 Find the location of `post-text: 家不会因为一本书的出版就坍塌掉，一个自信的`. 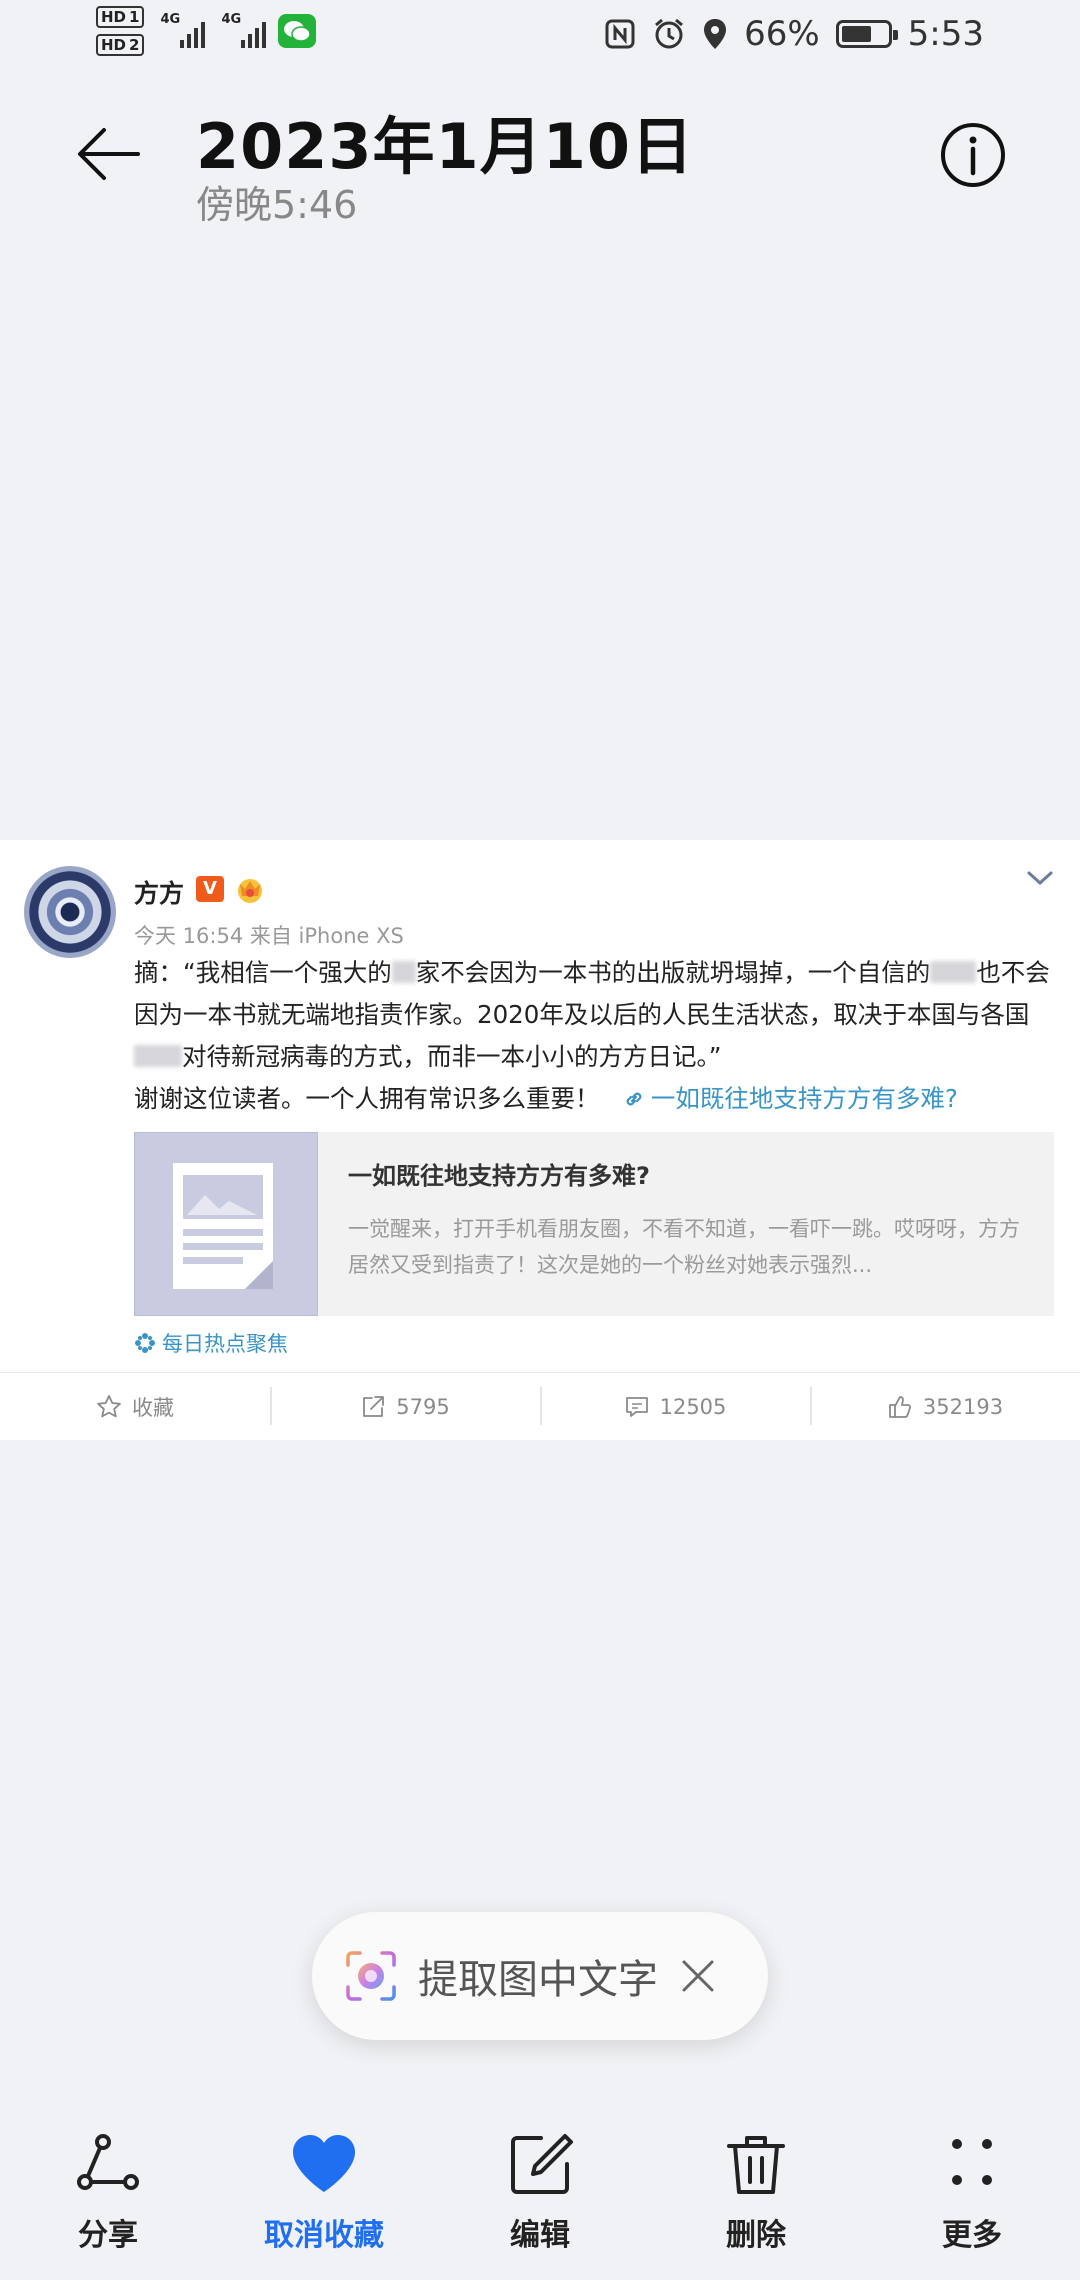

post-text: 家不会因为一本书的出版就坍塌掉，一个自信的 is located at coordinates (673, 972).